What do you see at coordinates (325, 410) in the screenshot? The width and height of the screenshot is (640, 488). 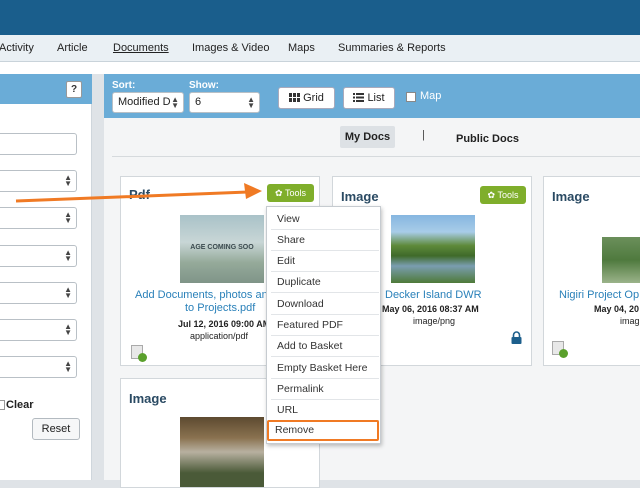 I see `menu-item-url: URL` at bounding box center [325, 410].